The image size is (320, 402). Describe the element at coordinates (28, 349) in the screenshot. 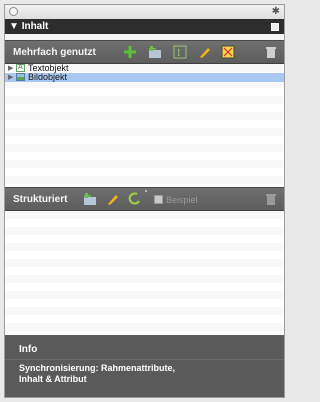

I see `info-title: Info` at that location.